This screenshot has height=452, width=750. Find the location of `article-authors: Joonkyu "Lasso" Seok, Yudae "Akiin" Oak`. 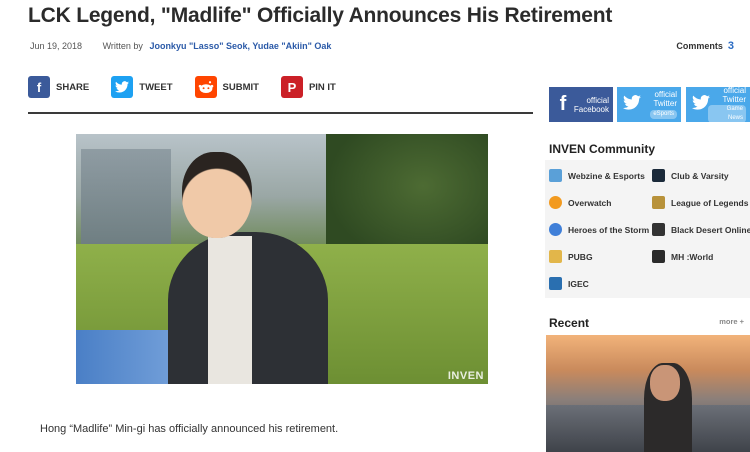

article-authors: Joonkyu "Lasso" Seok, Yudae "Akiin" Oak is located at coordinates (240, 46).